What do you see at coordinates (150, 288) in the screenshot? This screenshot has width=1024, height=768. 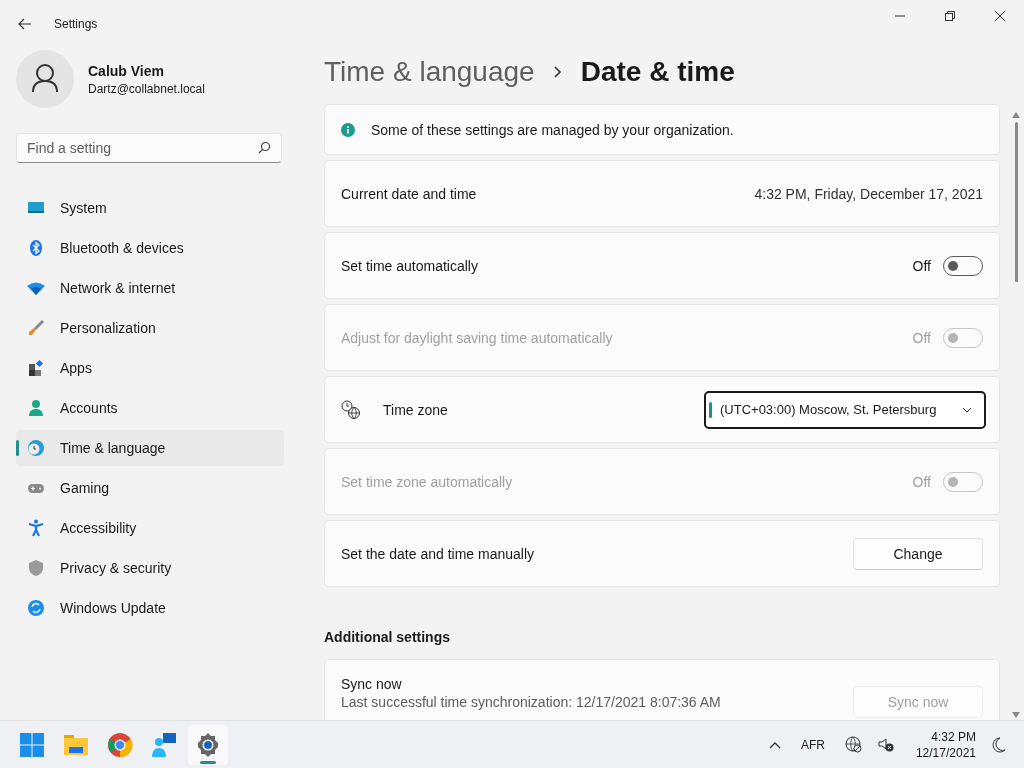 I see `nav-item: Network & internet` at bounding box center [150, 288].